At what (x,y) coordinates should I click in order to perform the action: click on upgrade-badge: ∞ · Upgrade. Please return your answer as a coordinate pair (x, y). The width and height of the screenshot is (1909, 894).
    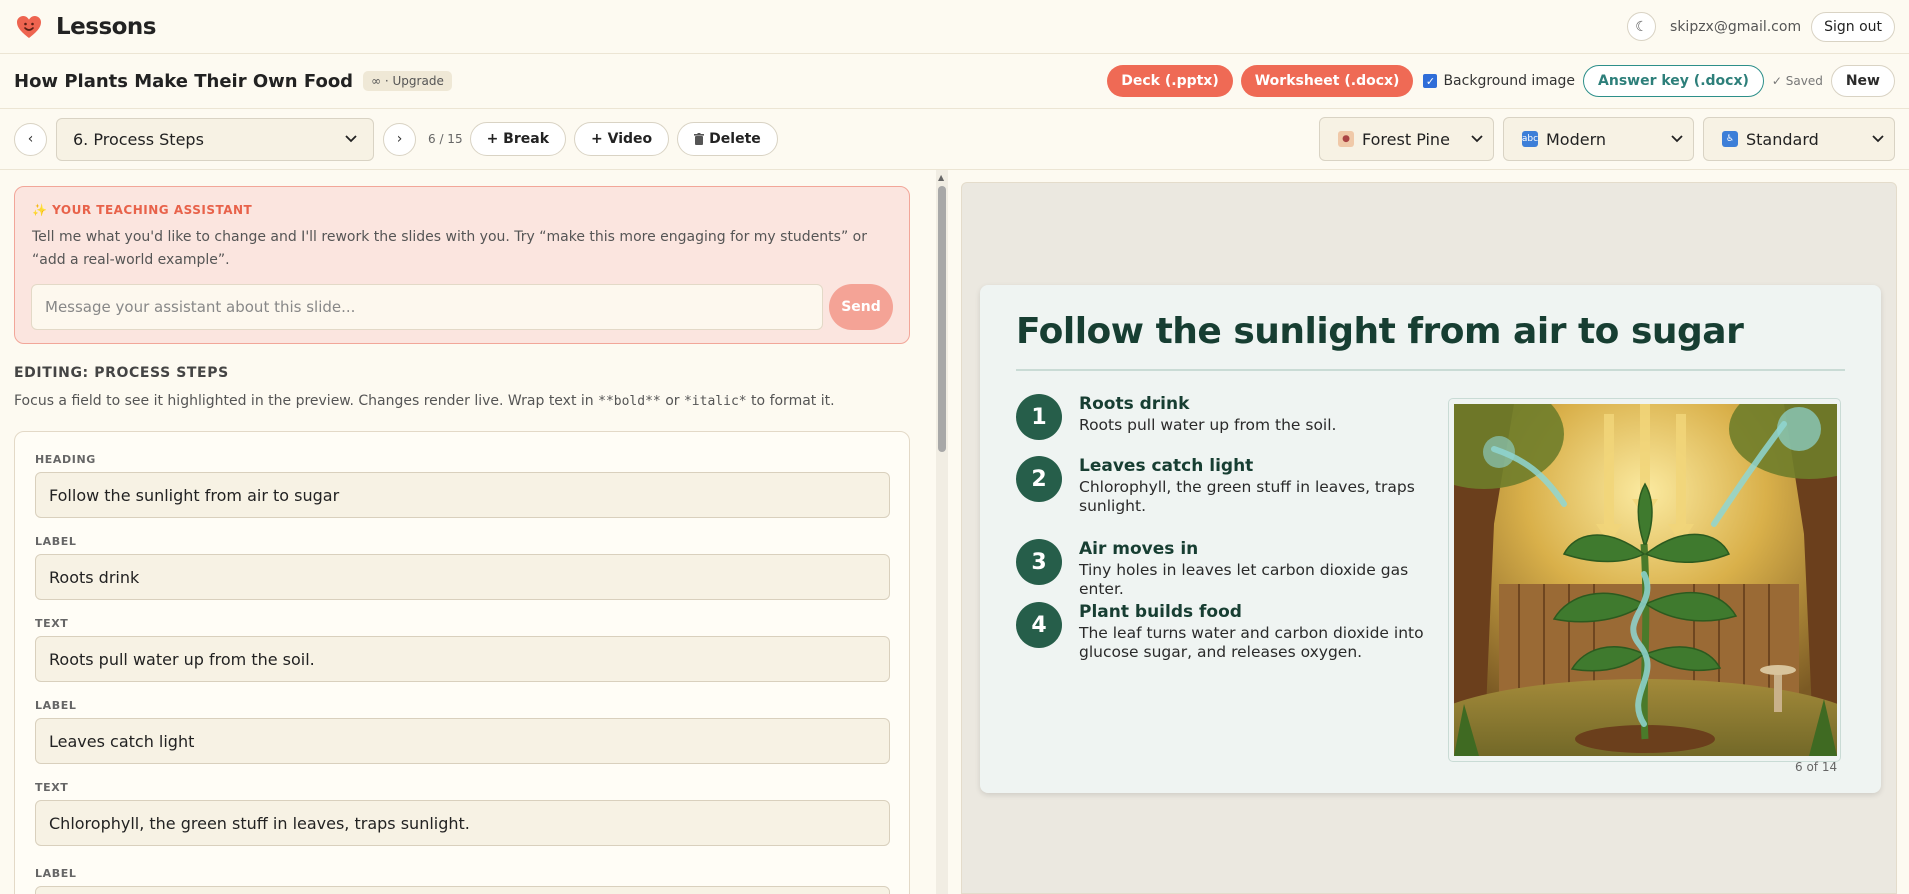
    Looking at the image, I should click on (407, 81).